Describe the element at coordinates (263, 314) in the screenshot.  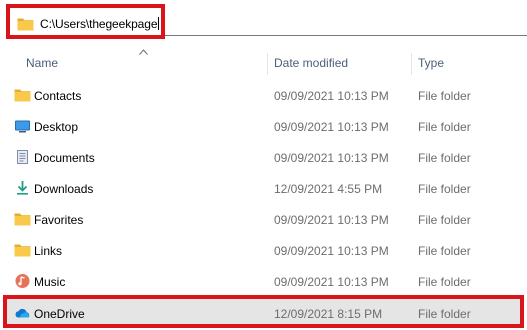
I see `list-item-onedrive: OneDrive 12/09/2021 8:15 PM File folder` at that location.